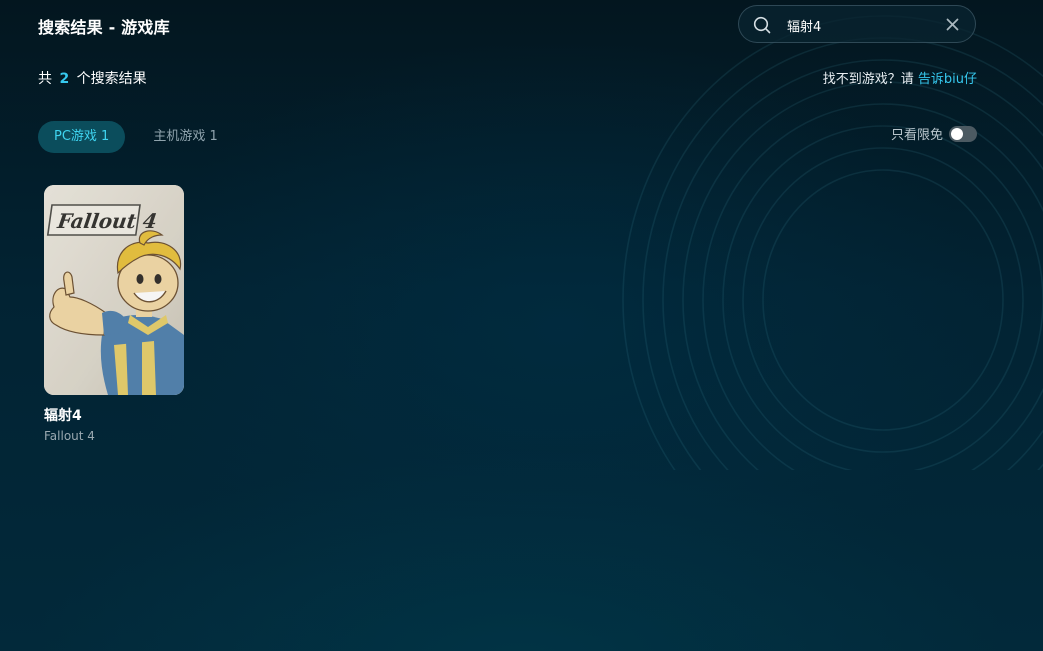 The height and width of the screenshot is (651, 1043). Describe the element at coordinates (952, 24) in the screenshot. I see `clear-search-icon` at that location.